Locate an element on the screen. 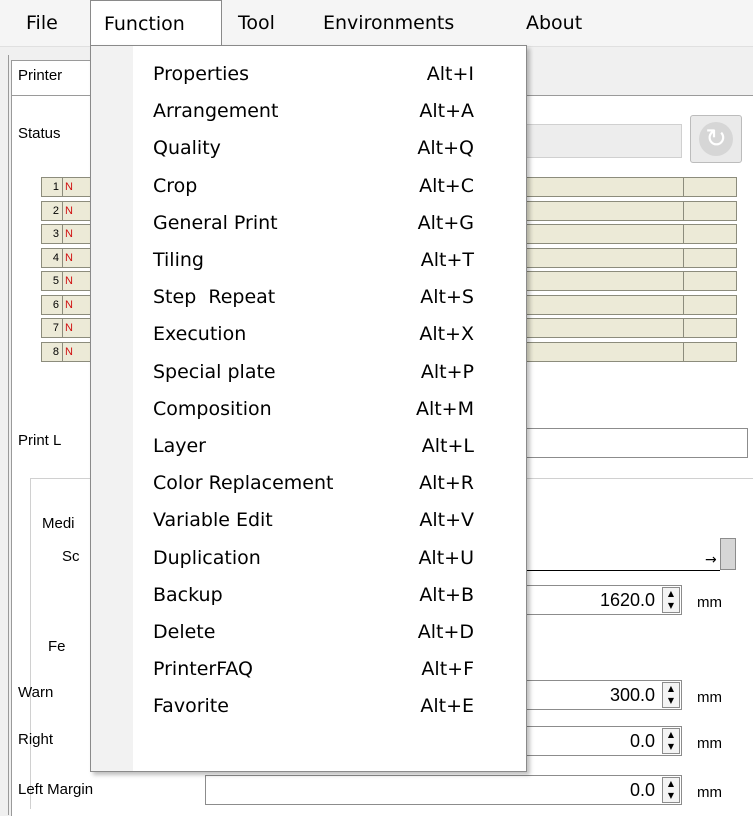  menu-file: File is located at coordinates (42, 23).